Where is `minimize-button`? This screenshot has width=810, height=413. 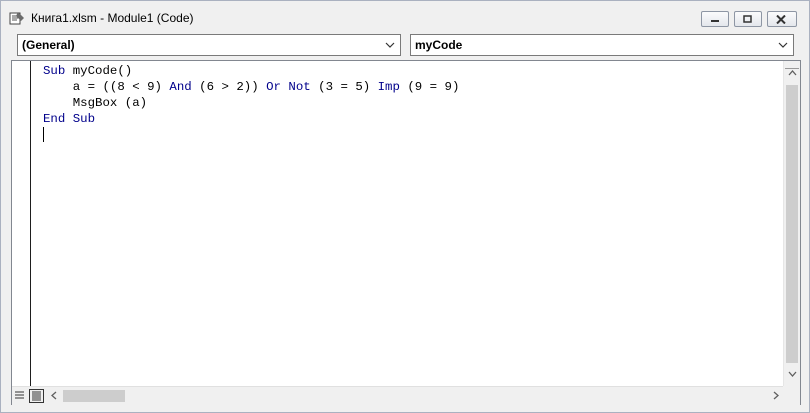
minimize-button is located at coordinates (715, 19).